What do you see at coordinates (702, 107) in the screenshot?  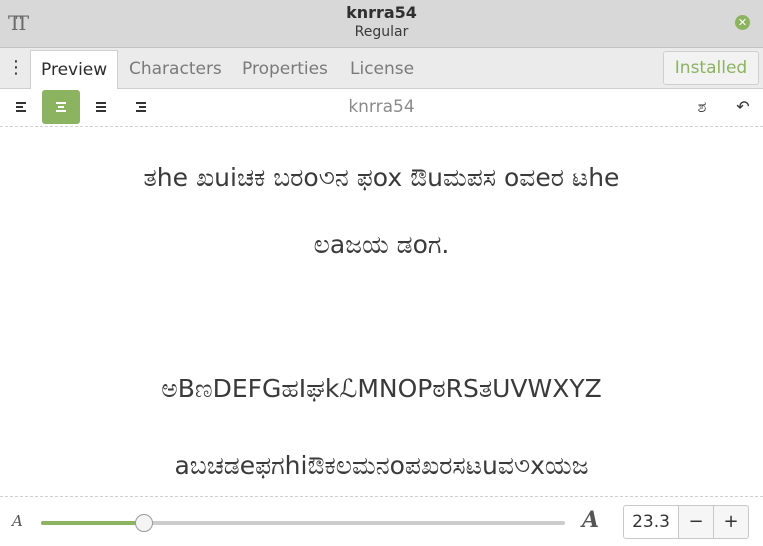 I see `text-direction-icon: ಶ` at bounding box center [702, 107].